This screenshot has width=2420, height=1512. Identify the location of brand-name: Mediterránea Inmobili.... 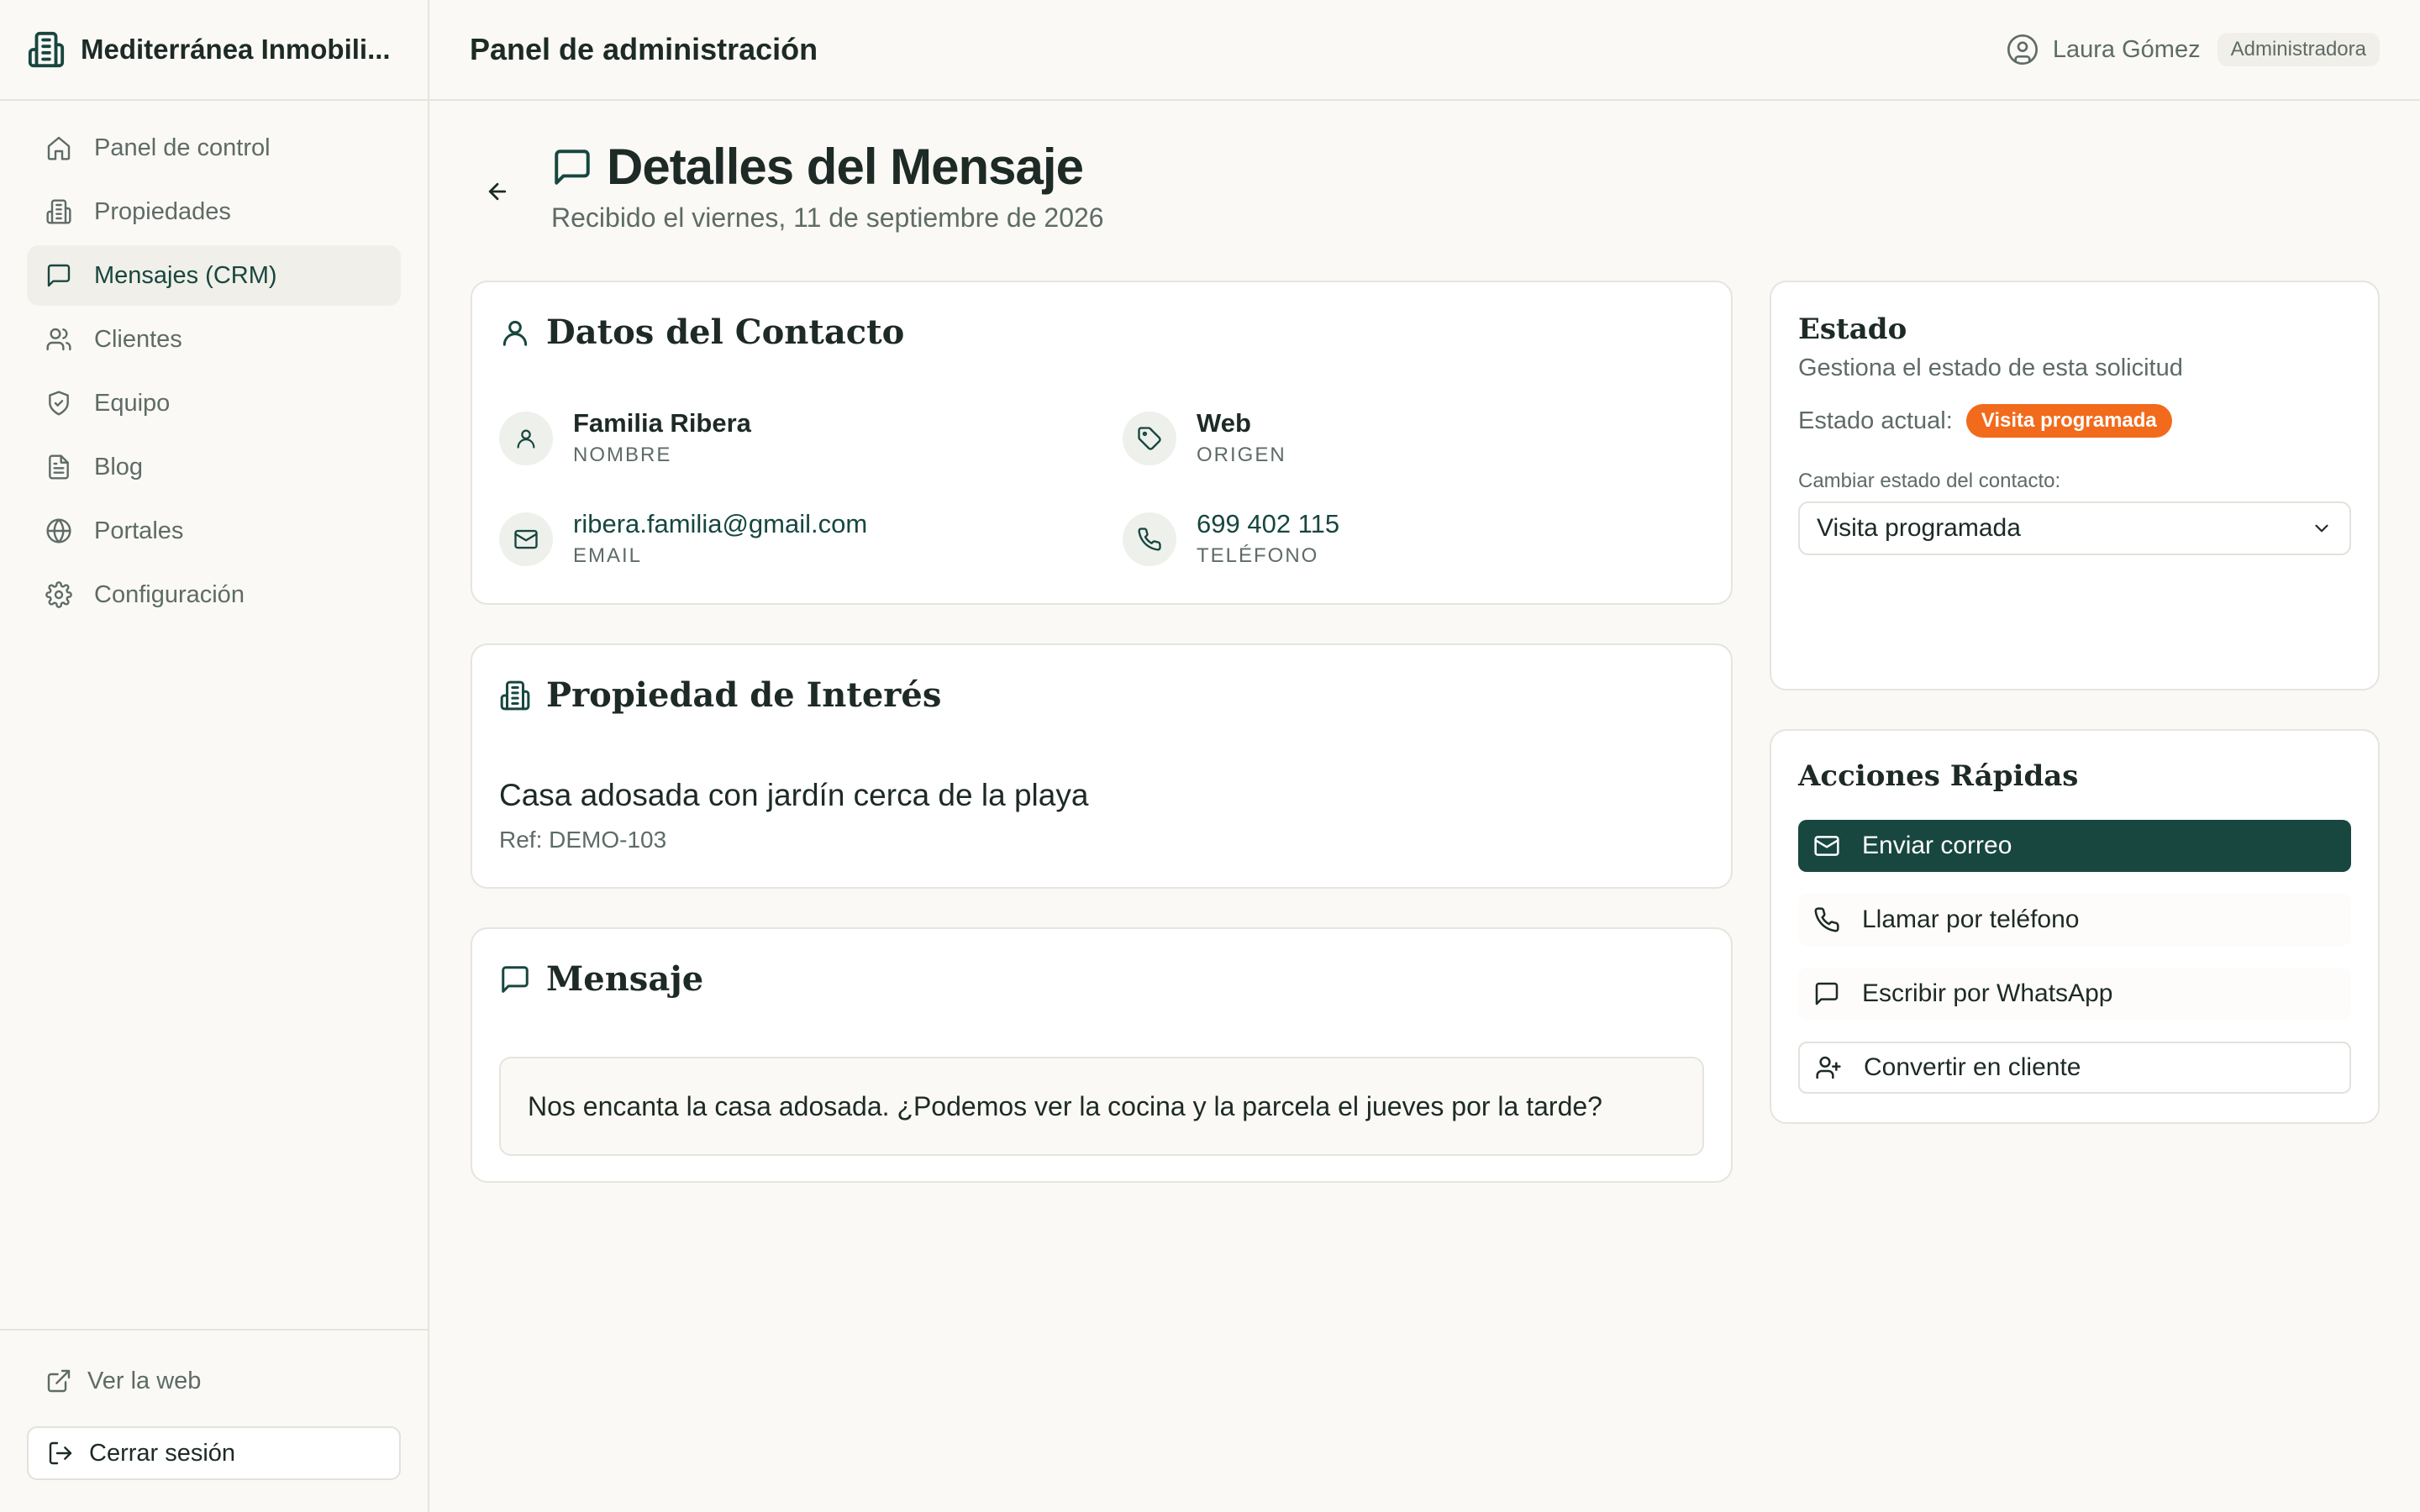
(236, 49).